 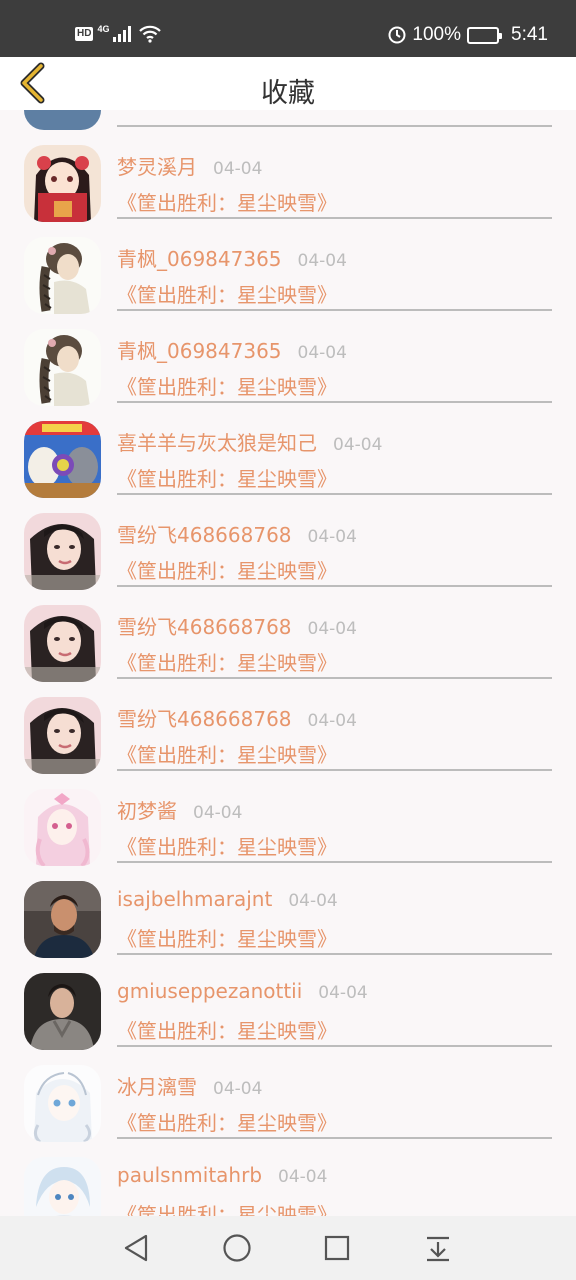 I want to click on nav-recents-button, so click(x=337, y=1248).